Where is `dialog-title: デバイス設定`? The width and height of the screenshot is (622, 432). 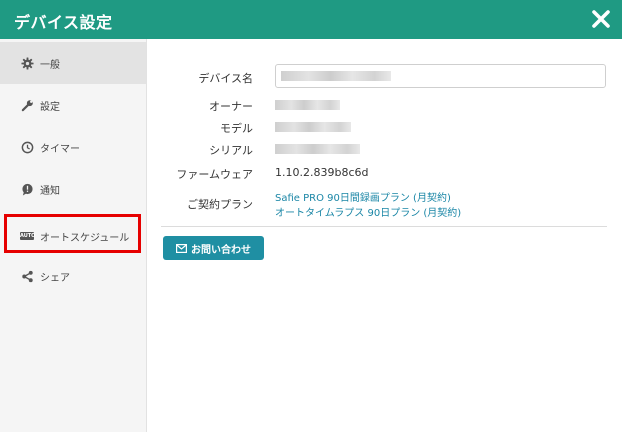 dialog-title: デバイス設定 is located at coordinates (63, 22).